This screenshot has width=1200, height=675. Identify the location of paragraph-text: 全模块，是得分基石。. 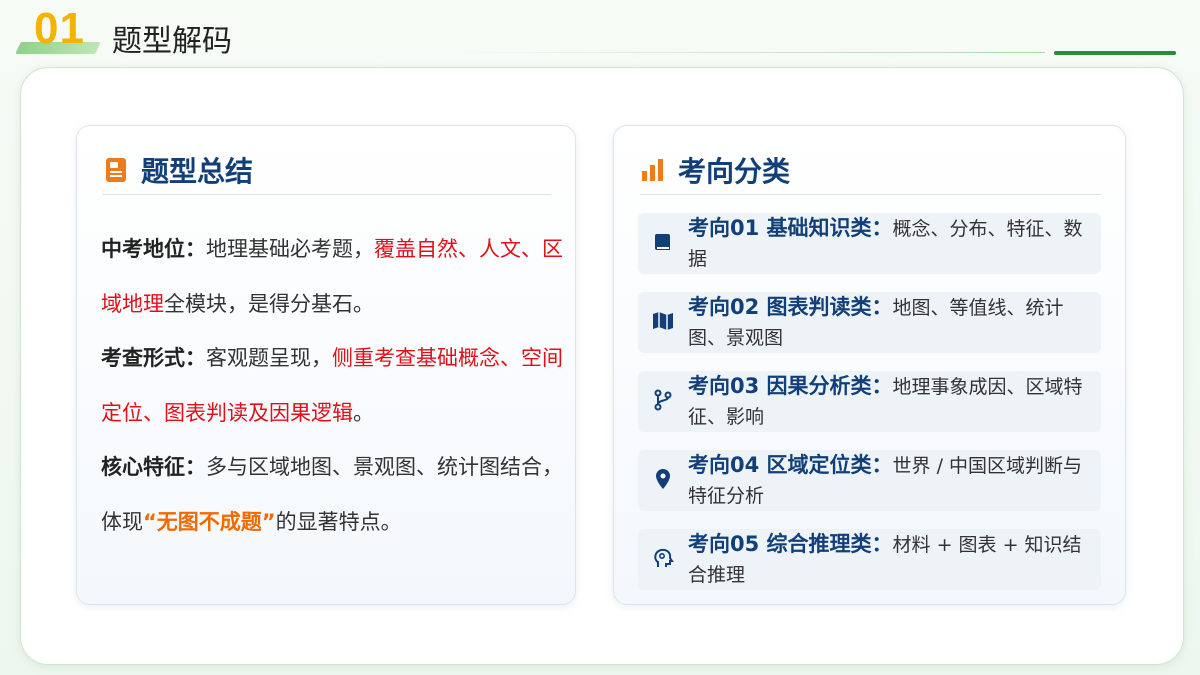
(269, 303).